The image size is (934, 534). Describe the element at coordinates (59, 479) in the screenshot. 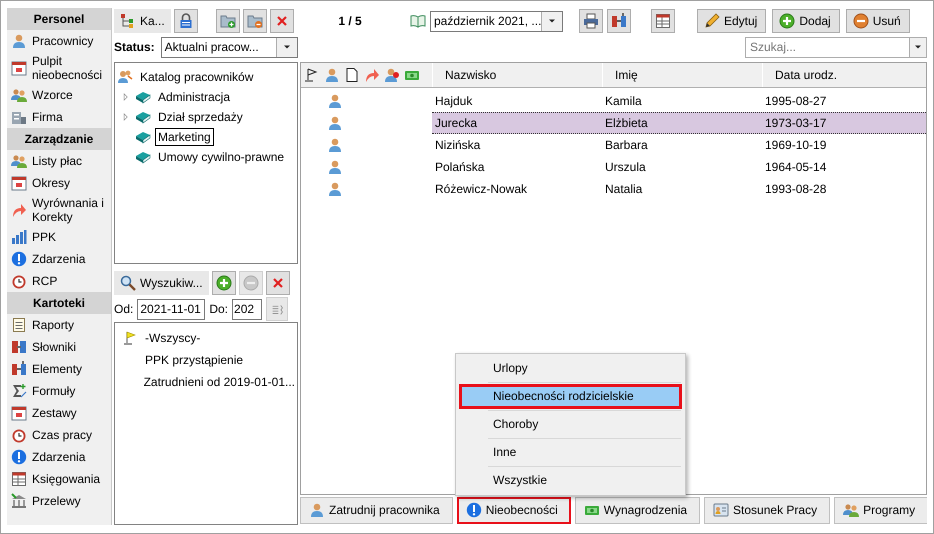

I see `sidebar-item: Księgowania` at that location.